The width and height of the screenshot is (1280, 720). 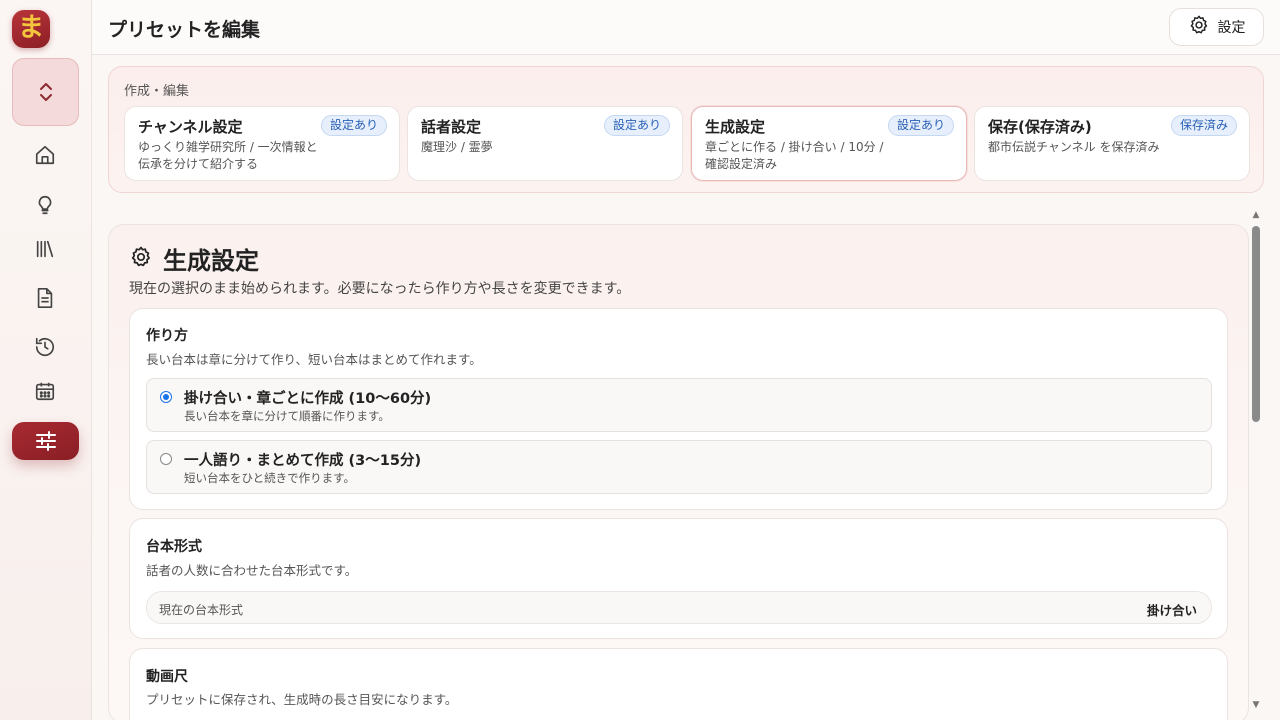 What do you see at coordinates (678, 578) in the screenshot?
I see `format-card: 台本形式 話者の人数に合わせた台本形式です。 現在の台本形式 掛け合い` at bounding box center [678, 578].